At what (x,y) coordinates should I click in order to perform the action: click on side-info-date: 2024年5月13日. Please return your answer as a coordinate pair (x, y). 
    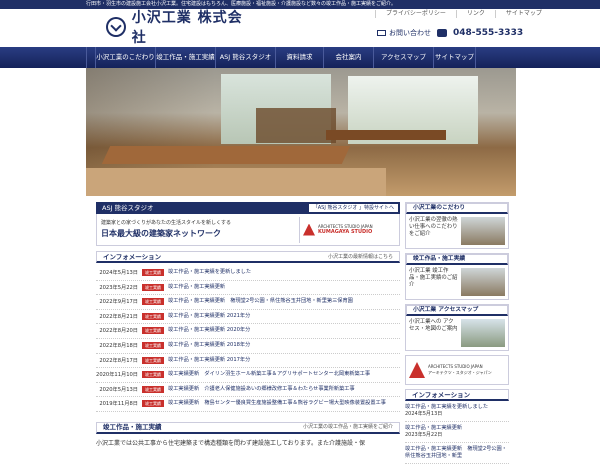
    Looking at the image, I should click on (424, 414).